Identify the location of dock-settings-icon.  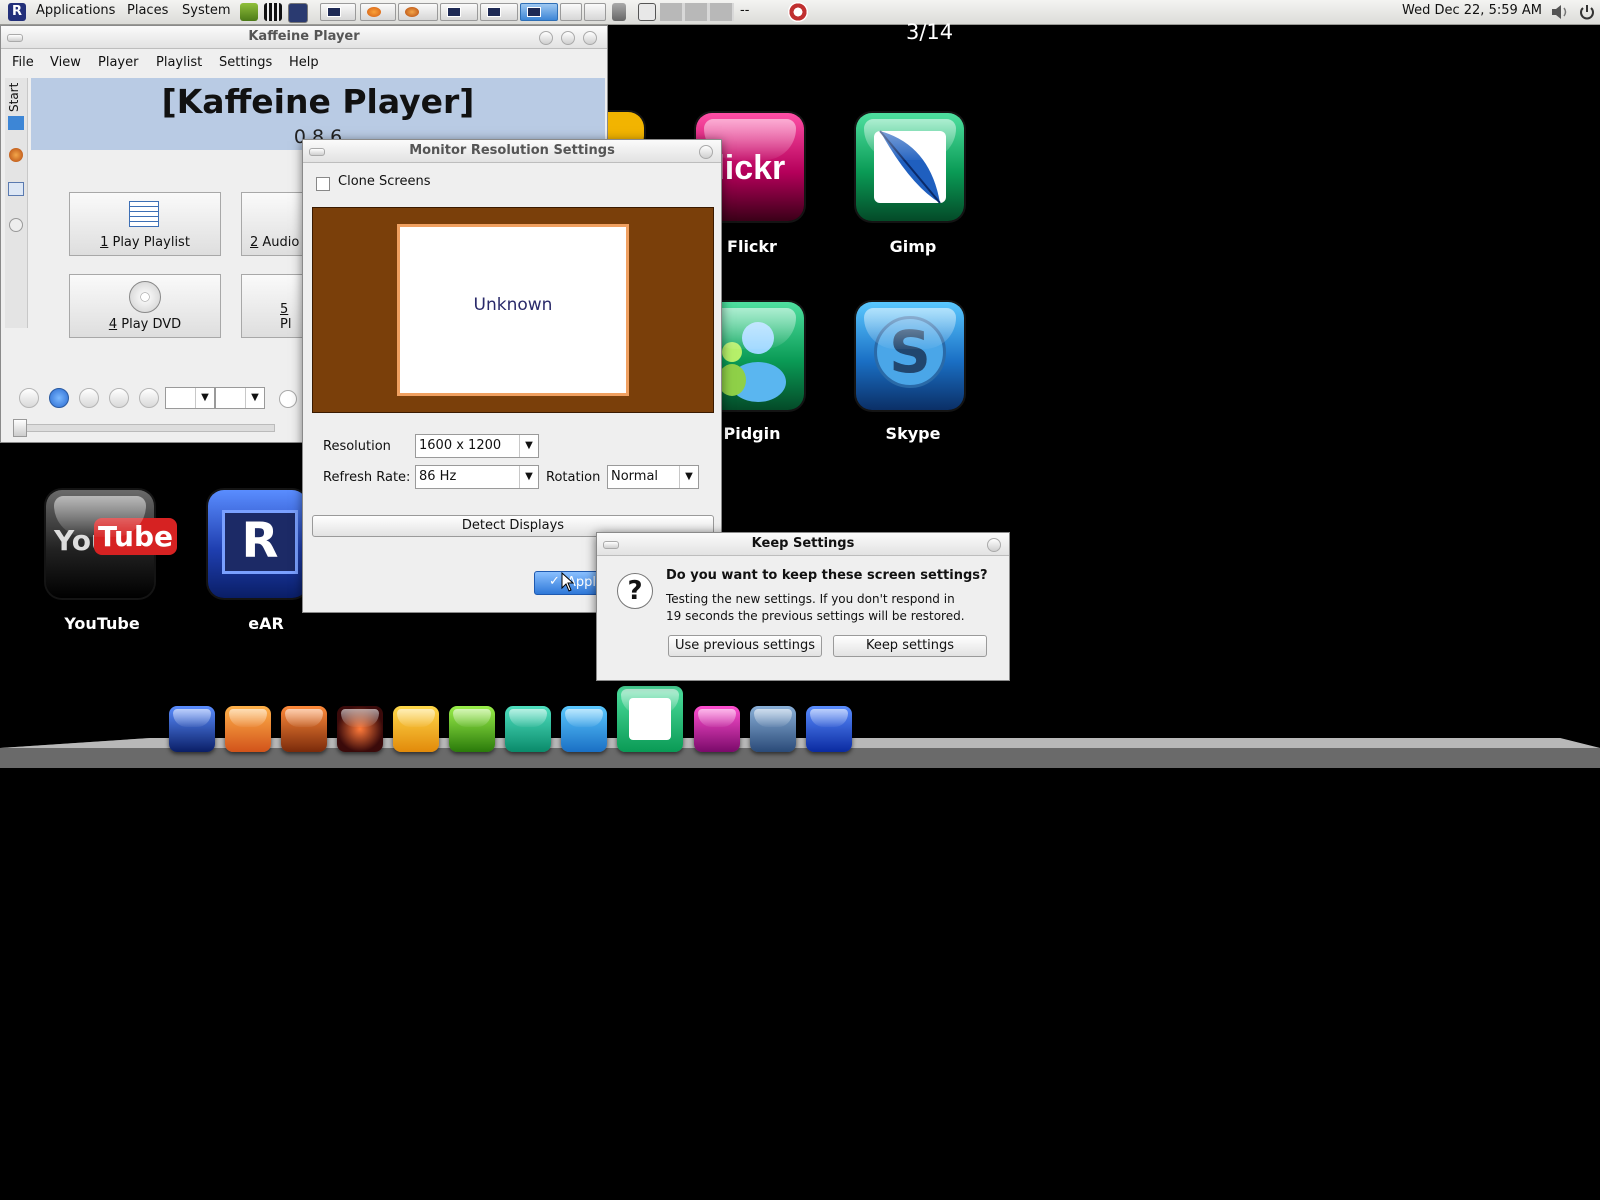
(773, 729).